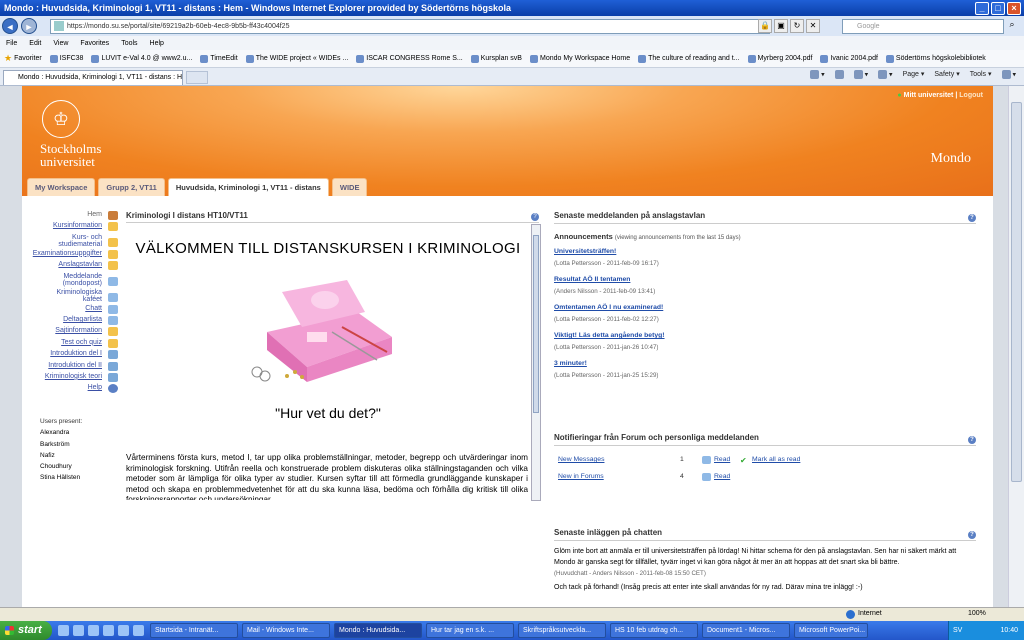 The image size is (1024, 640). I want to click on menu-edit: Edit, so click(35, 43).